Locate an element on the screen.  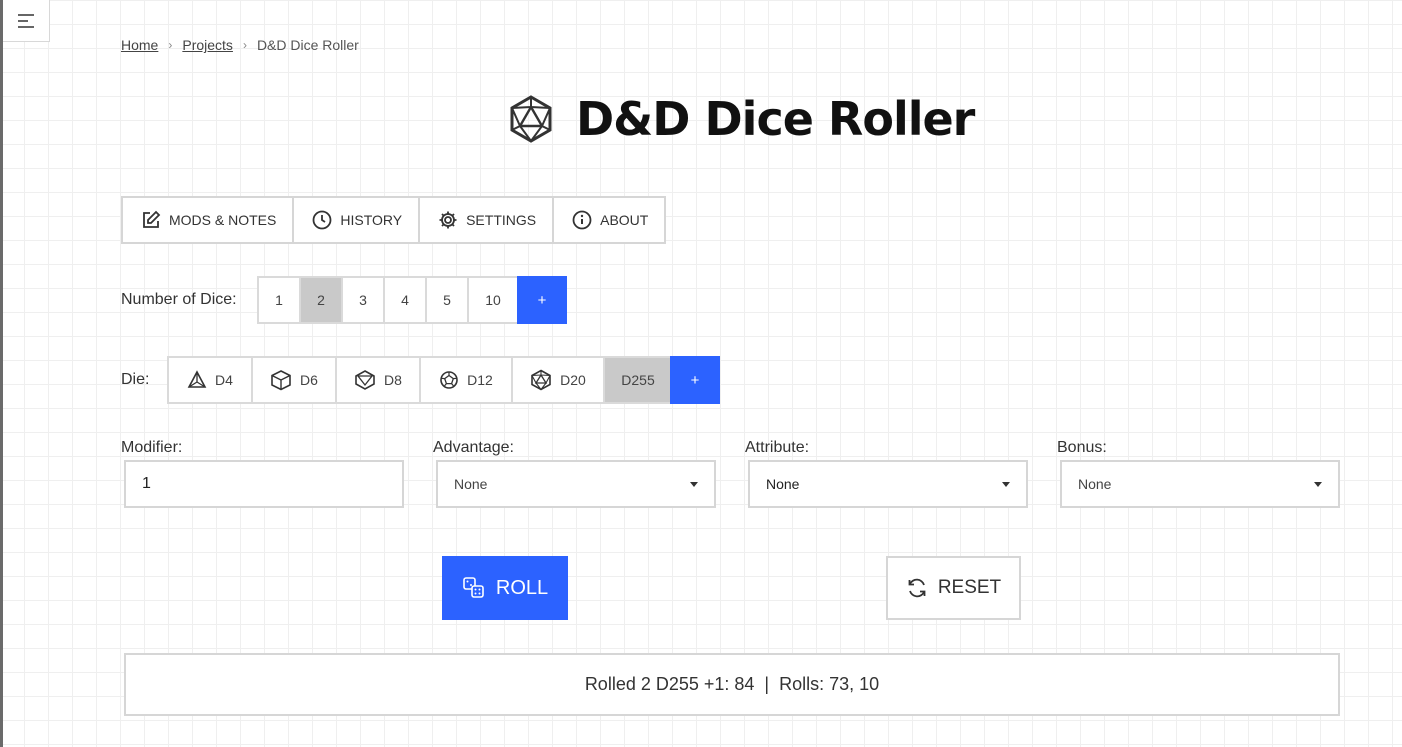
menu-icon is located at coordinates (26, 20).